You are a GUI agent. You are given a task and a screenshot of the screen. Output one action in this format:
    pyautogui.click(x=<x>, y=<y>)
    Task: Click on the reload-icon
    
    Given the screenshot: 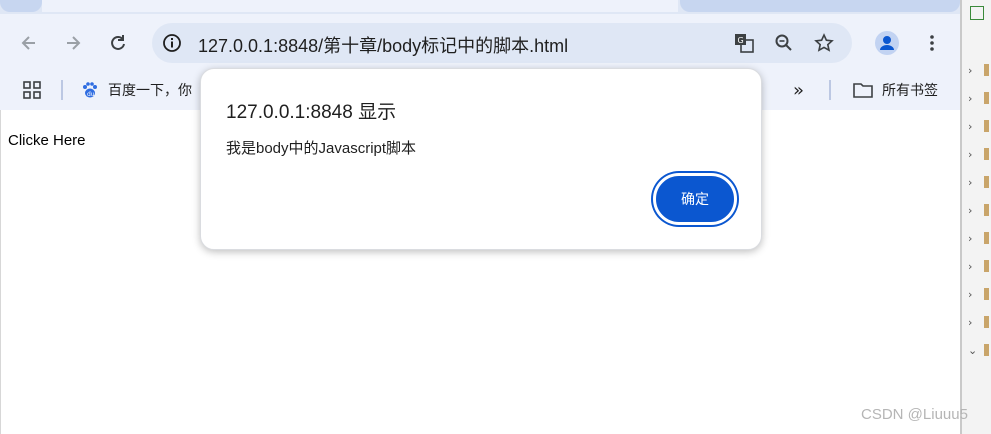 What is the action you would take?
    pyautogui.click(x=118, y=42)
    